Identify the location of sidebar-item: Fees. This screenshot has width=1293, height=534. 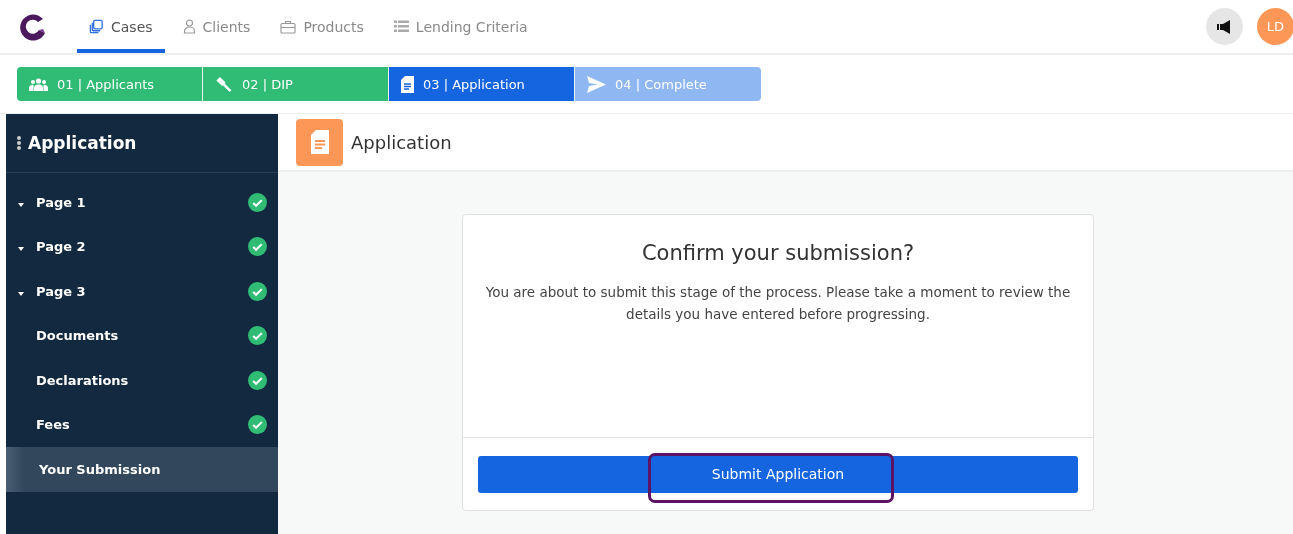
(142, 424).